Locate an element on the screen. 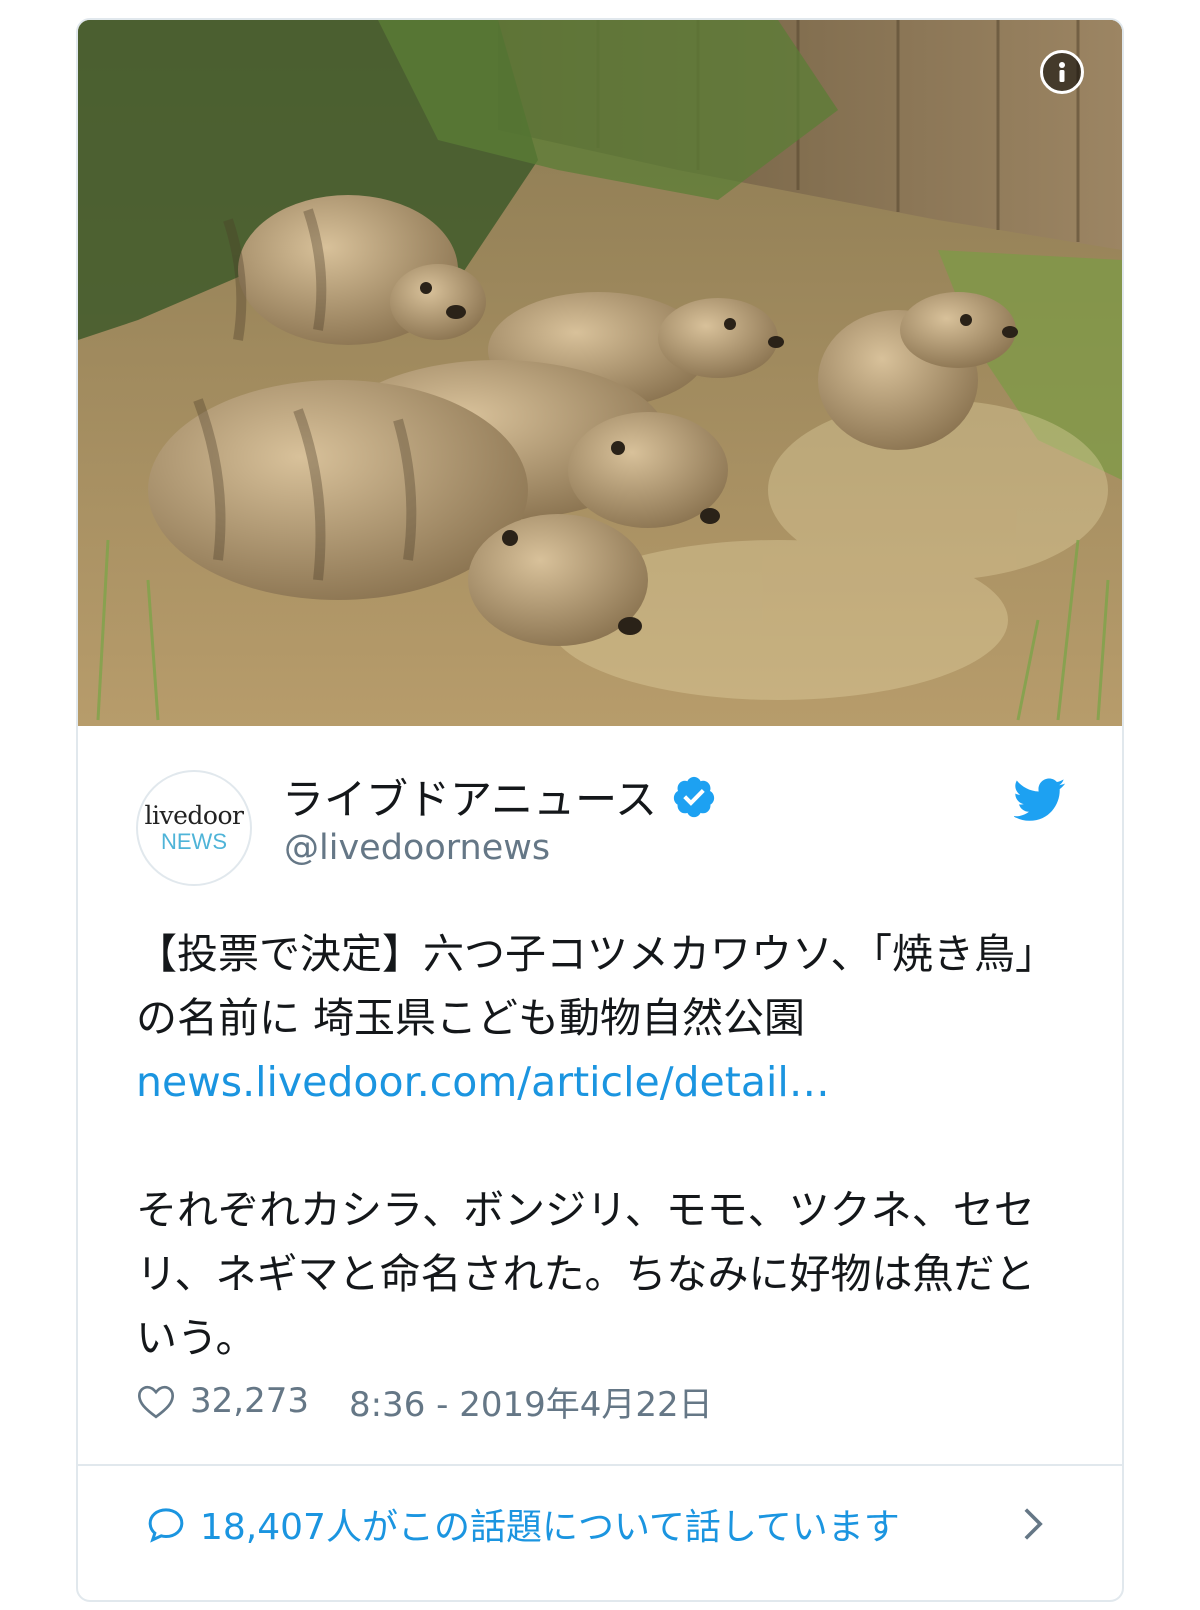  comment-bubble-icon is located at coordinates (166, 1525).